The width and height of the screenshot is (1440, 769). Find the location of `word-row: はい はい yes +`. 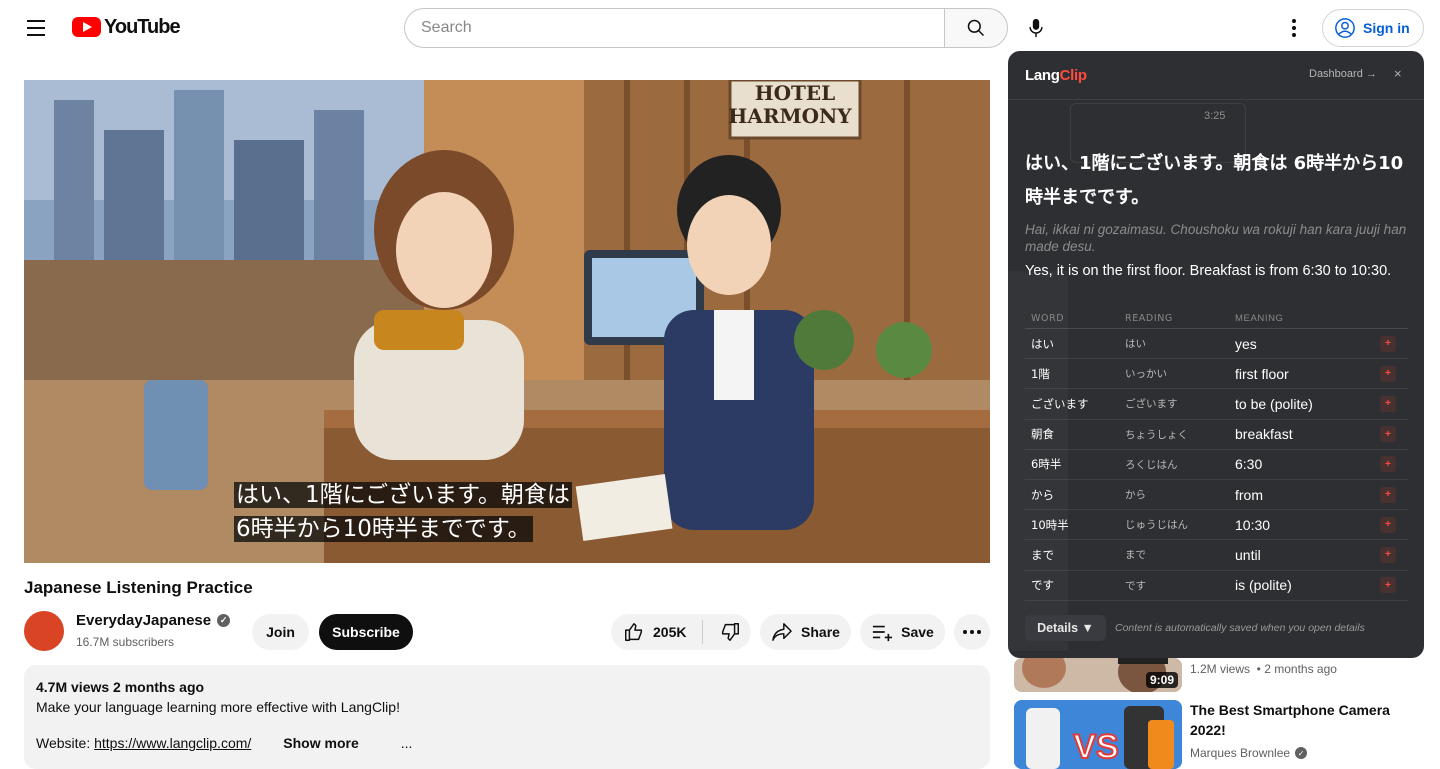

word-row: はい はい yes + is located at coordinates (1216, 344).